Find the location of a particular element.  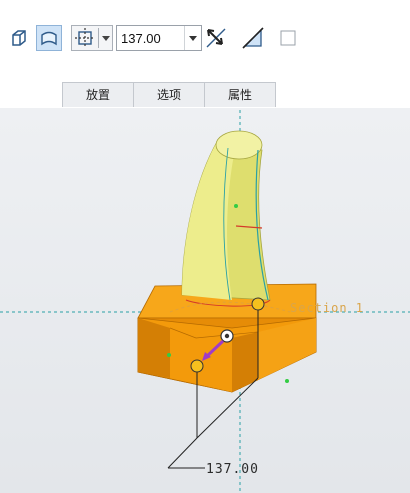

tab-options: 选项 is located at coordinates (169, 94).